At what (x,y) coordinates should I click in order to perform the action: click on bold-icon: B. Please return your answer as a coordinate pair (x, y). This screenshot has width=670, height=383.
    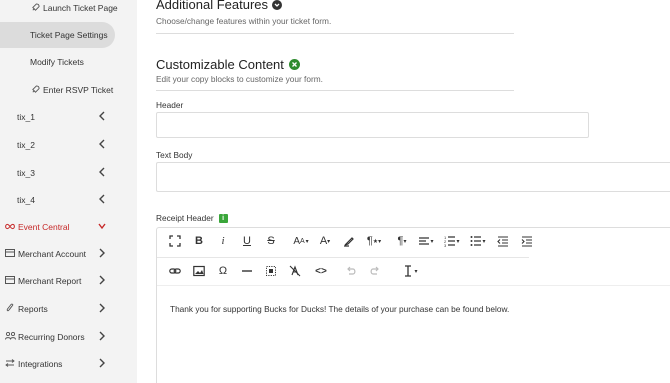
    Looking at the image, I should click on (199, 241).